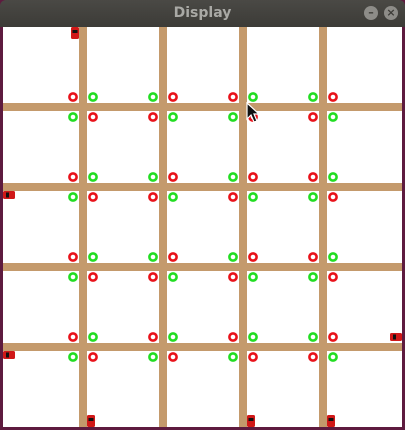 The image size is (405, 430). What do you see at coordinates (371, 13) in the screenshot?
I see `minimize-button: –` at bounding box center [371, 13].